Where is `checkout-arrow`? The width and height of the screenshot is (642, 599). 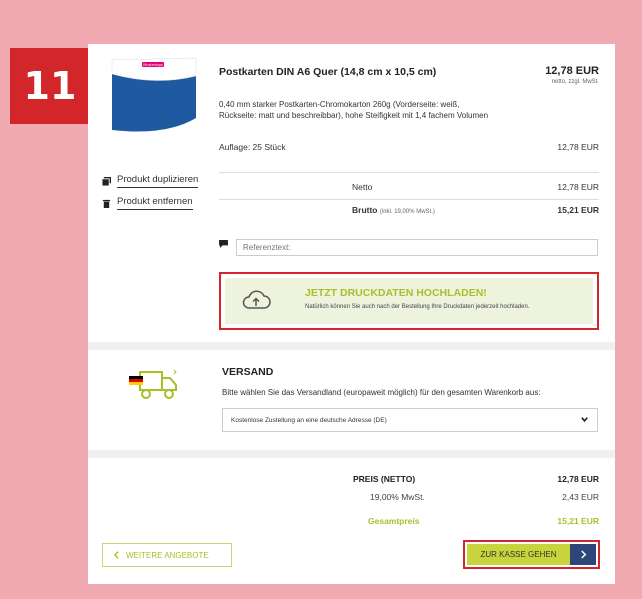
checkout-arrow is located at coordinates (583, 554).